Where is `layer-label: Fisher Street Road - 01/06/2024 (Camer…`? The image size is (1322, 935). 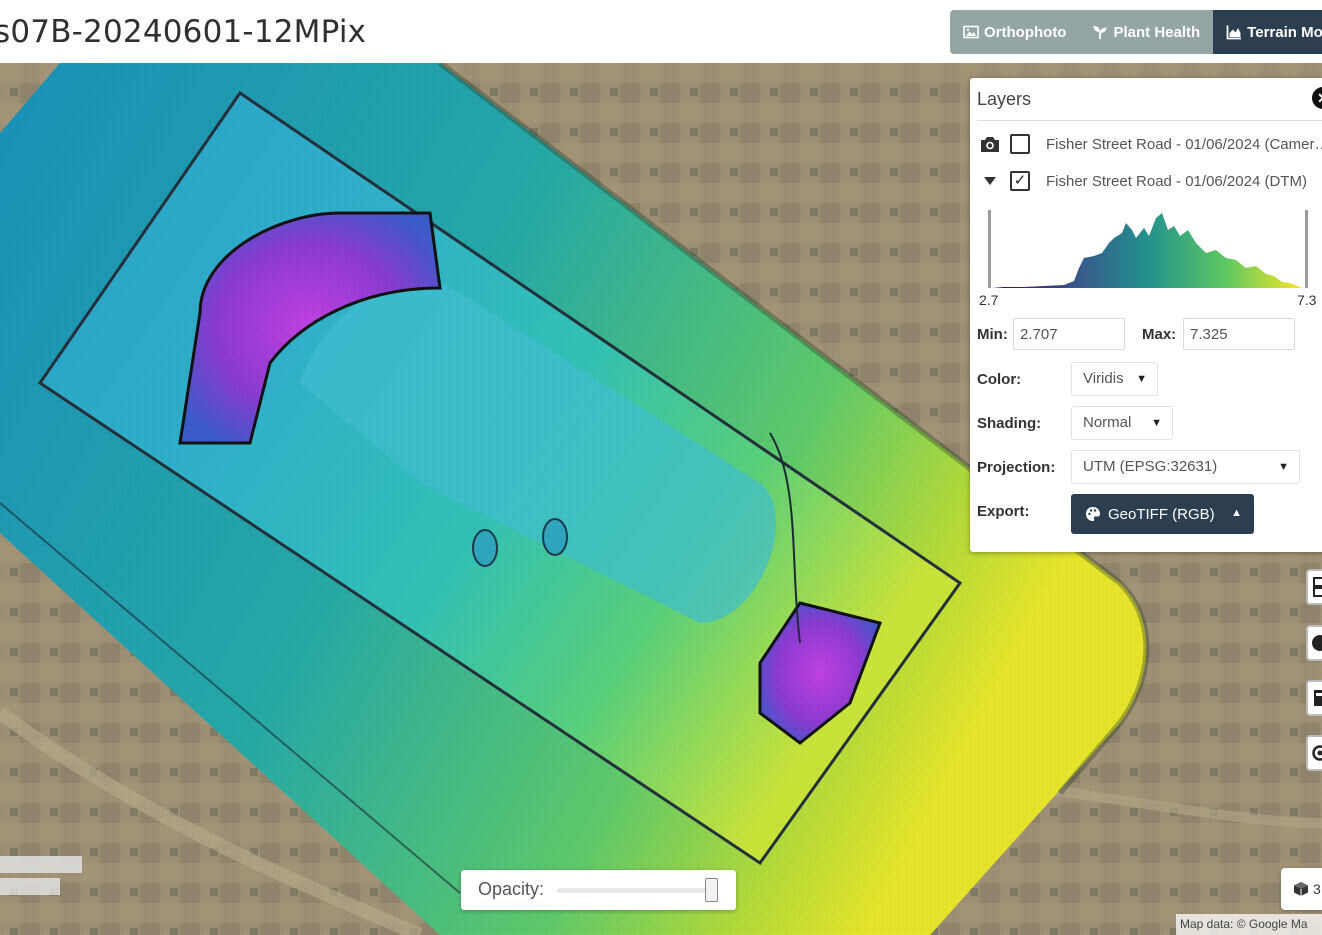 layer-label: Fisher Street Road - 01/06/2024 (Camer… is located at coordinates (1184, 144).